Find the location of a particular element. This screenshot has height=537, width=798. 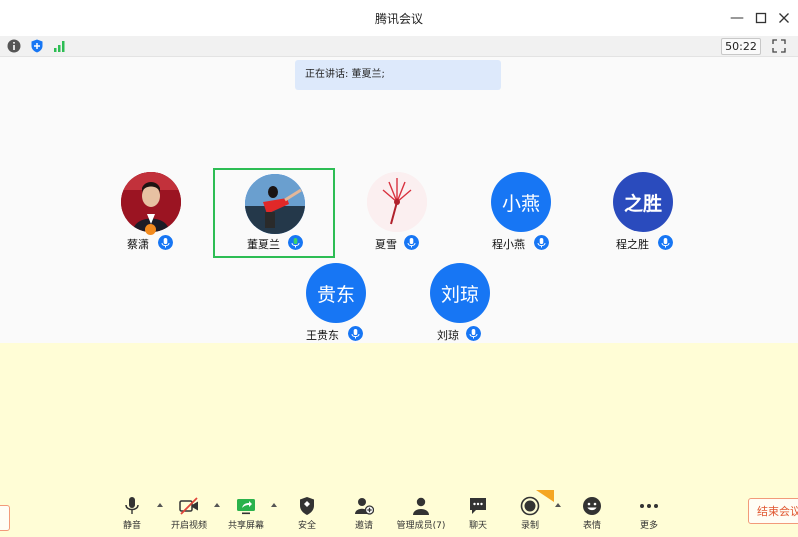

participant-name: 王贵东 is located at coordinates (322, 335).